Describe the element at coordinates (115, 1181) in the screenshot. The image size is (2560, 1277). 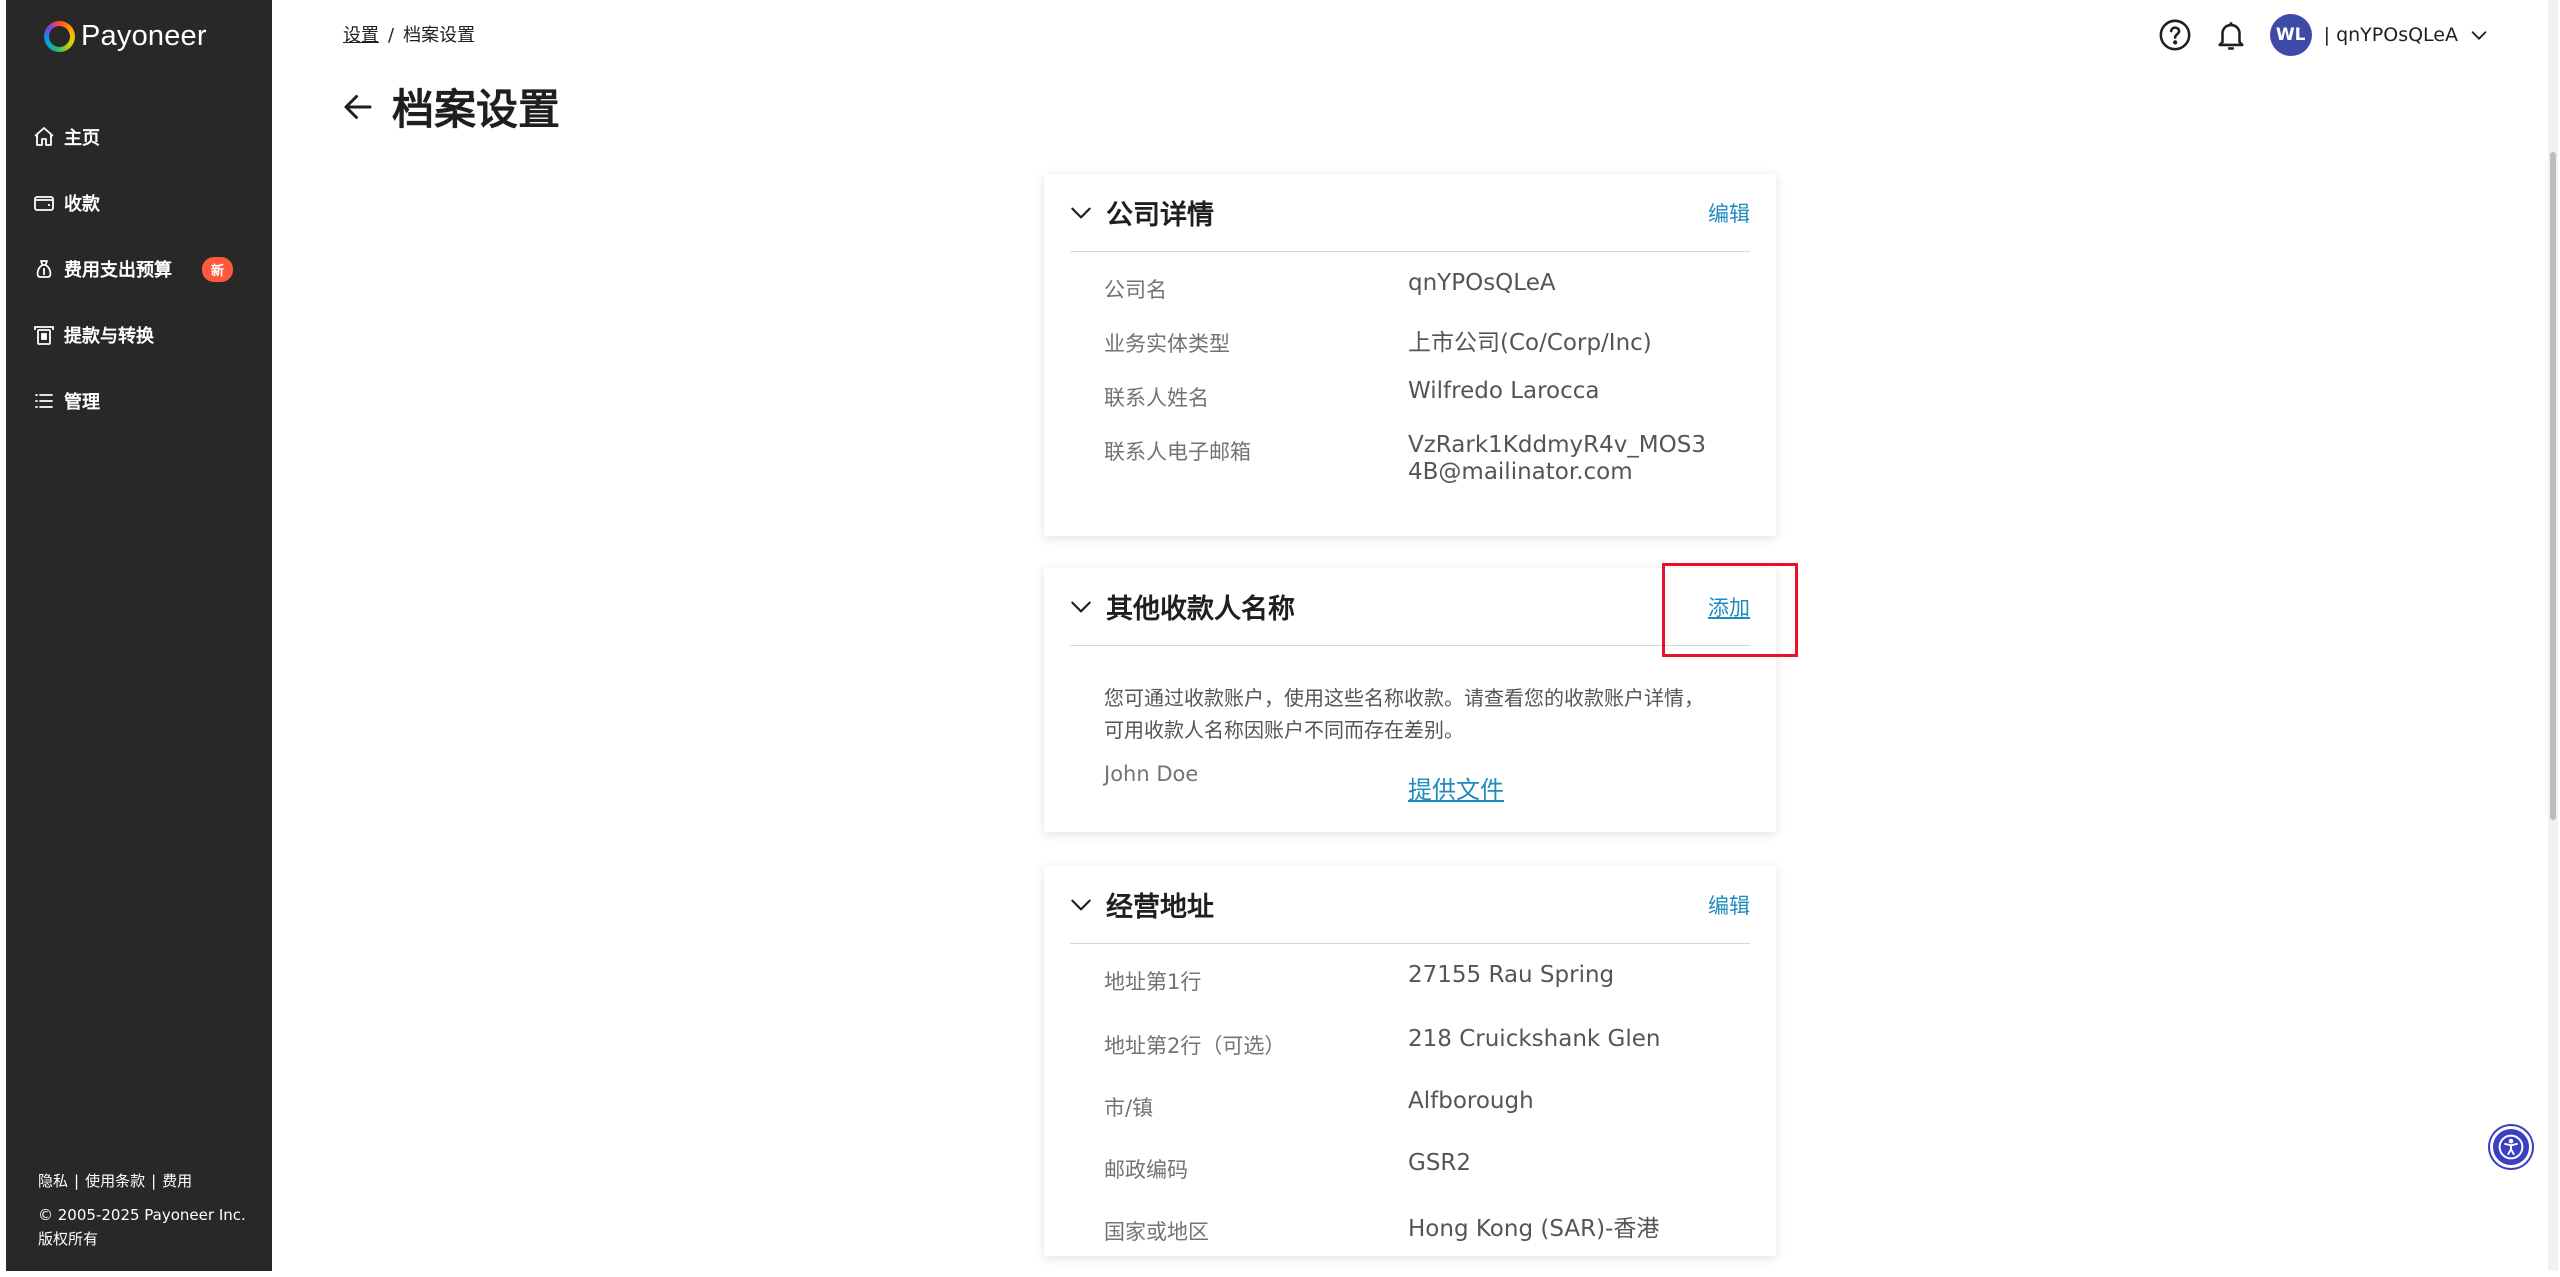
I see `terms-link: 使用条款` at that location.